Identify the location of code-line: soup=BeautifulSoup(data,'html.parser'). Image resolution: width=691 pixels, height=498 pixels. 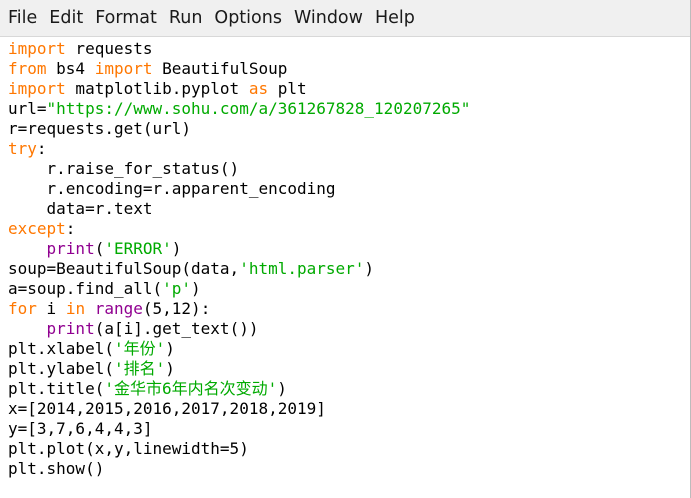
(349, 269).